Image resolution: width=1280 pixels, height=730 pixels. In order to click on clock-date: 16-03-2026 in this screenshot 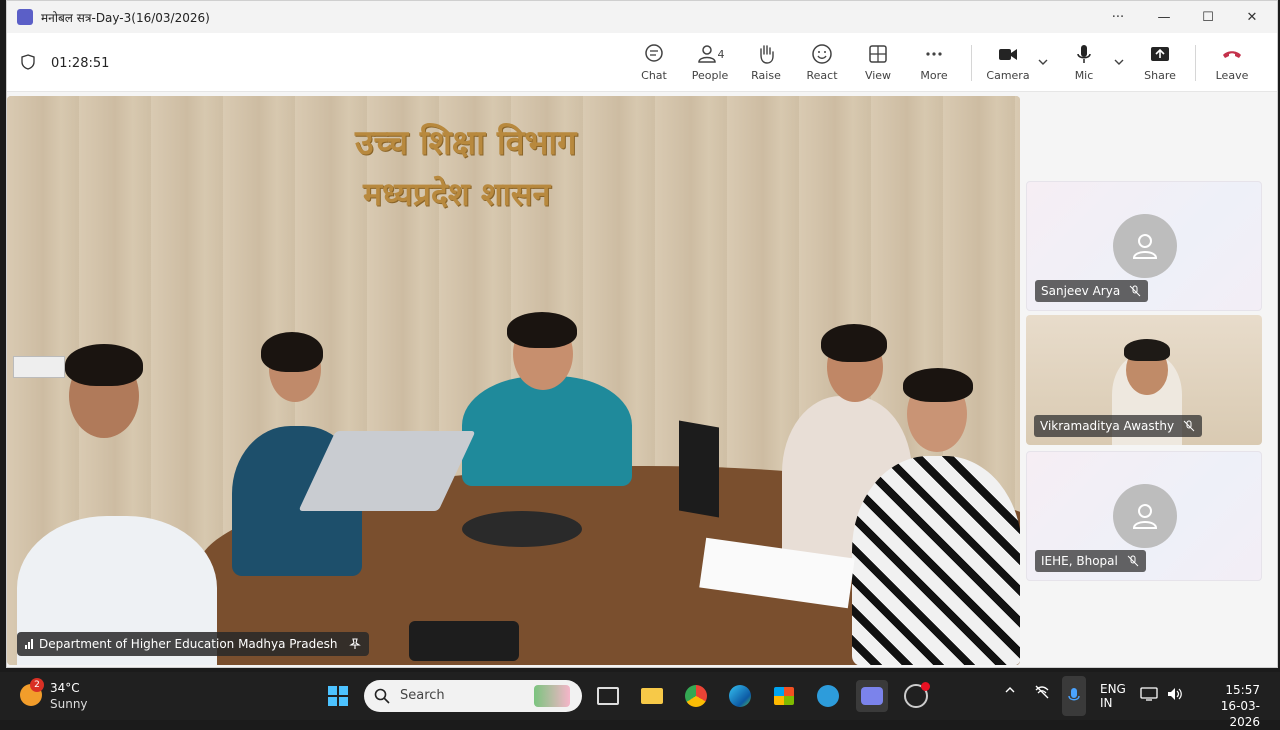, I will do `click(1240, 714)`.